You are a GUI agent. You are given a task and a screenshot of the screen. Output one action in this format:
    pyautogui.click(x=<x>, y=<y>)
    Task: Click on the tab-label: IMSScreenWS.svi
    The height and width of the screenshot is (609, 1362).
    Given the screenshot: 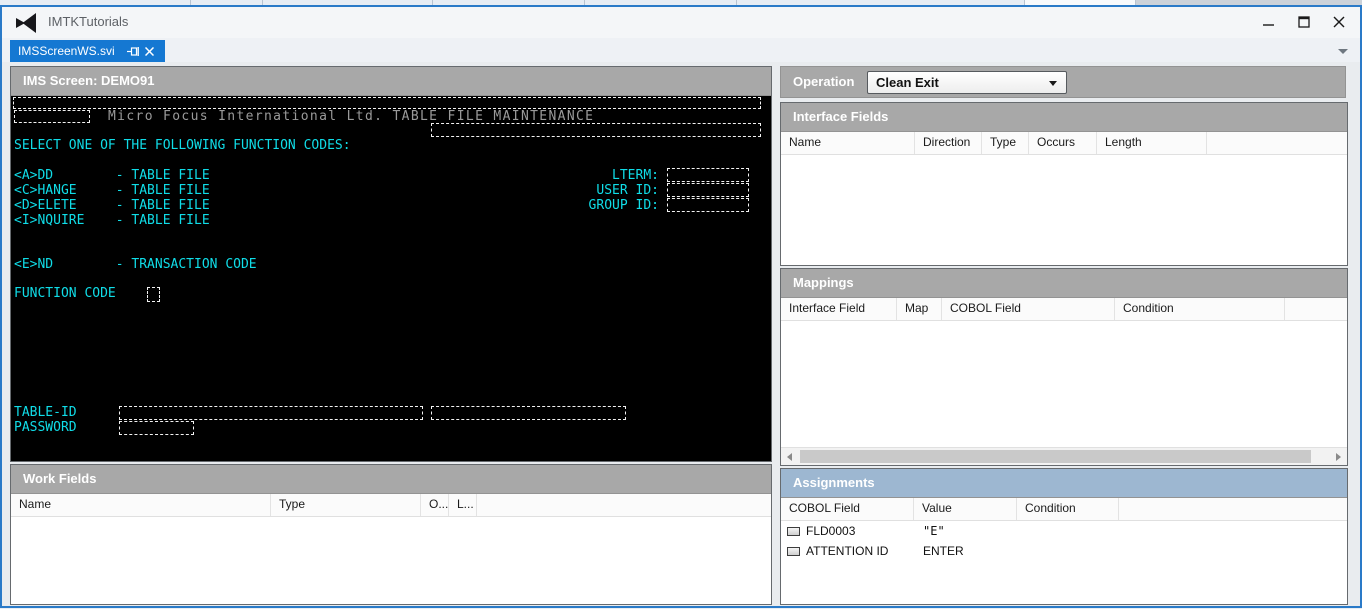 What is the action you would take?
    pyautogui.click(x=66, y=51)
    